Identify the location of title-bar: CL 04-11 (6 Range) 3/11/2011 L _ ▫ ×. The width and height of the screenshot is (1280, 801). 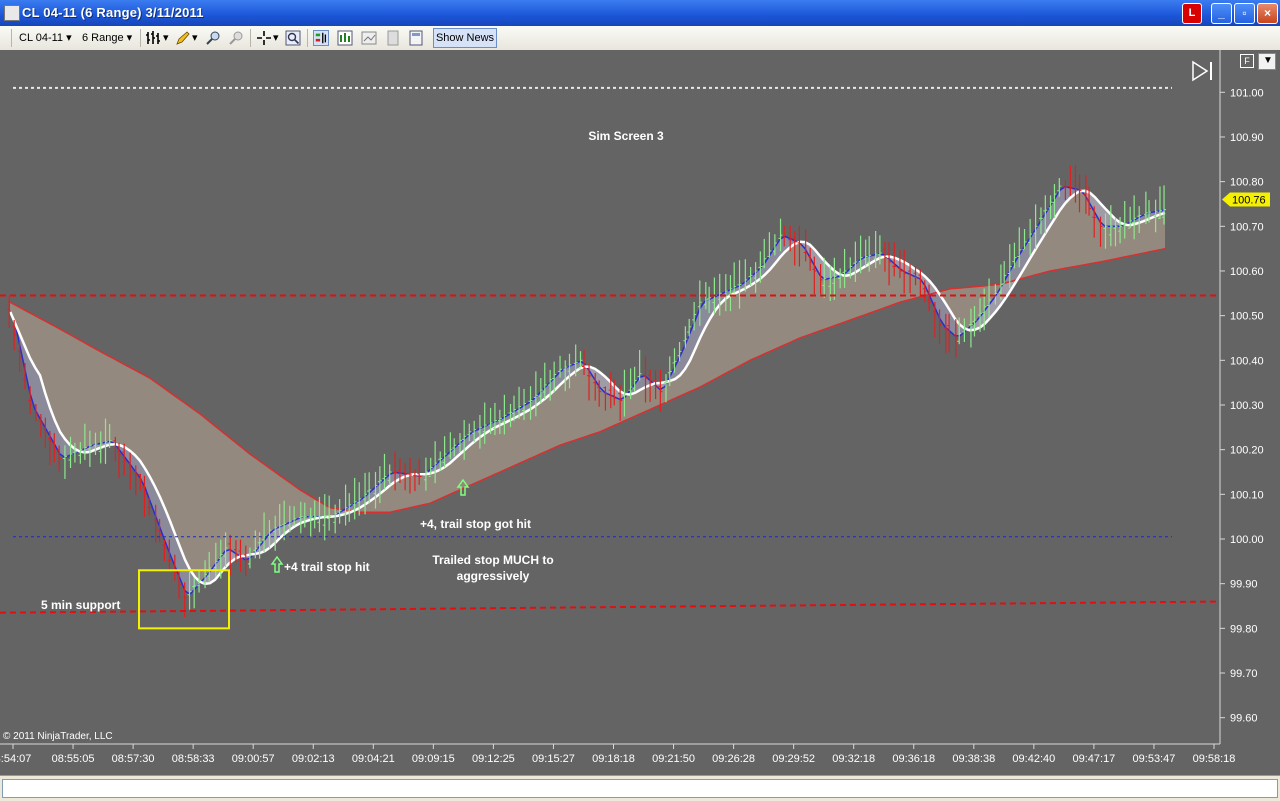
(640, 13).